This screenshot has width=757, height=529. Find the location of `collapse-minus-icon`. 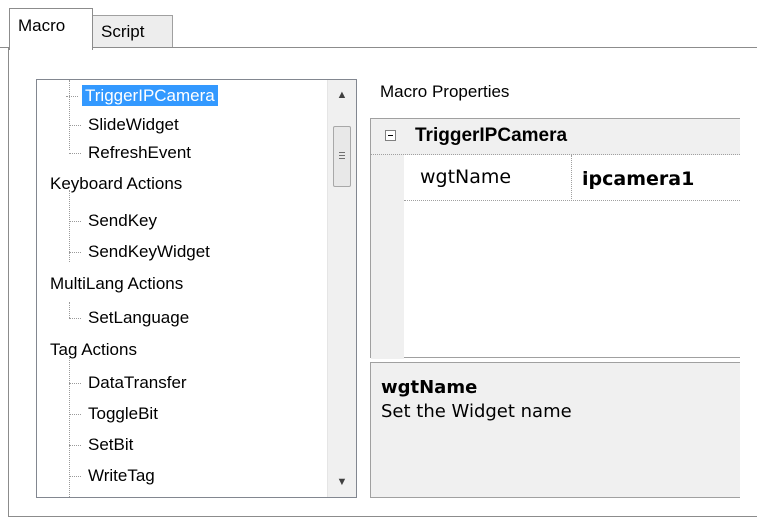

collapse-minus-icon is located at coordinates (390, 135).